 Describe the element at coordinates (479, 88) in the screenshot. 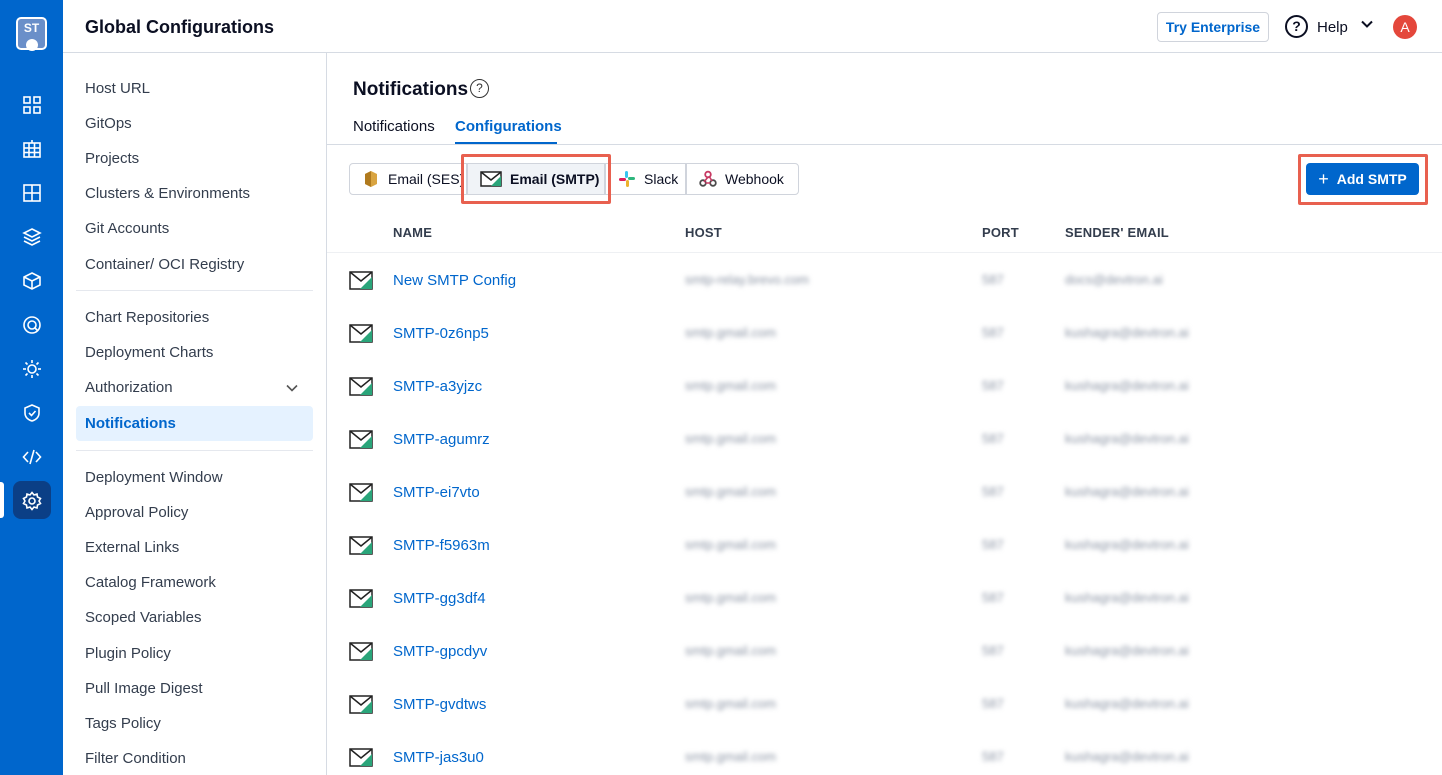

I see `question-icon: ?` at that location.